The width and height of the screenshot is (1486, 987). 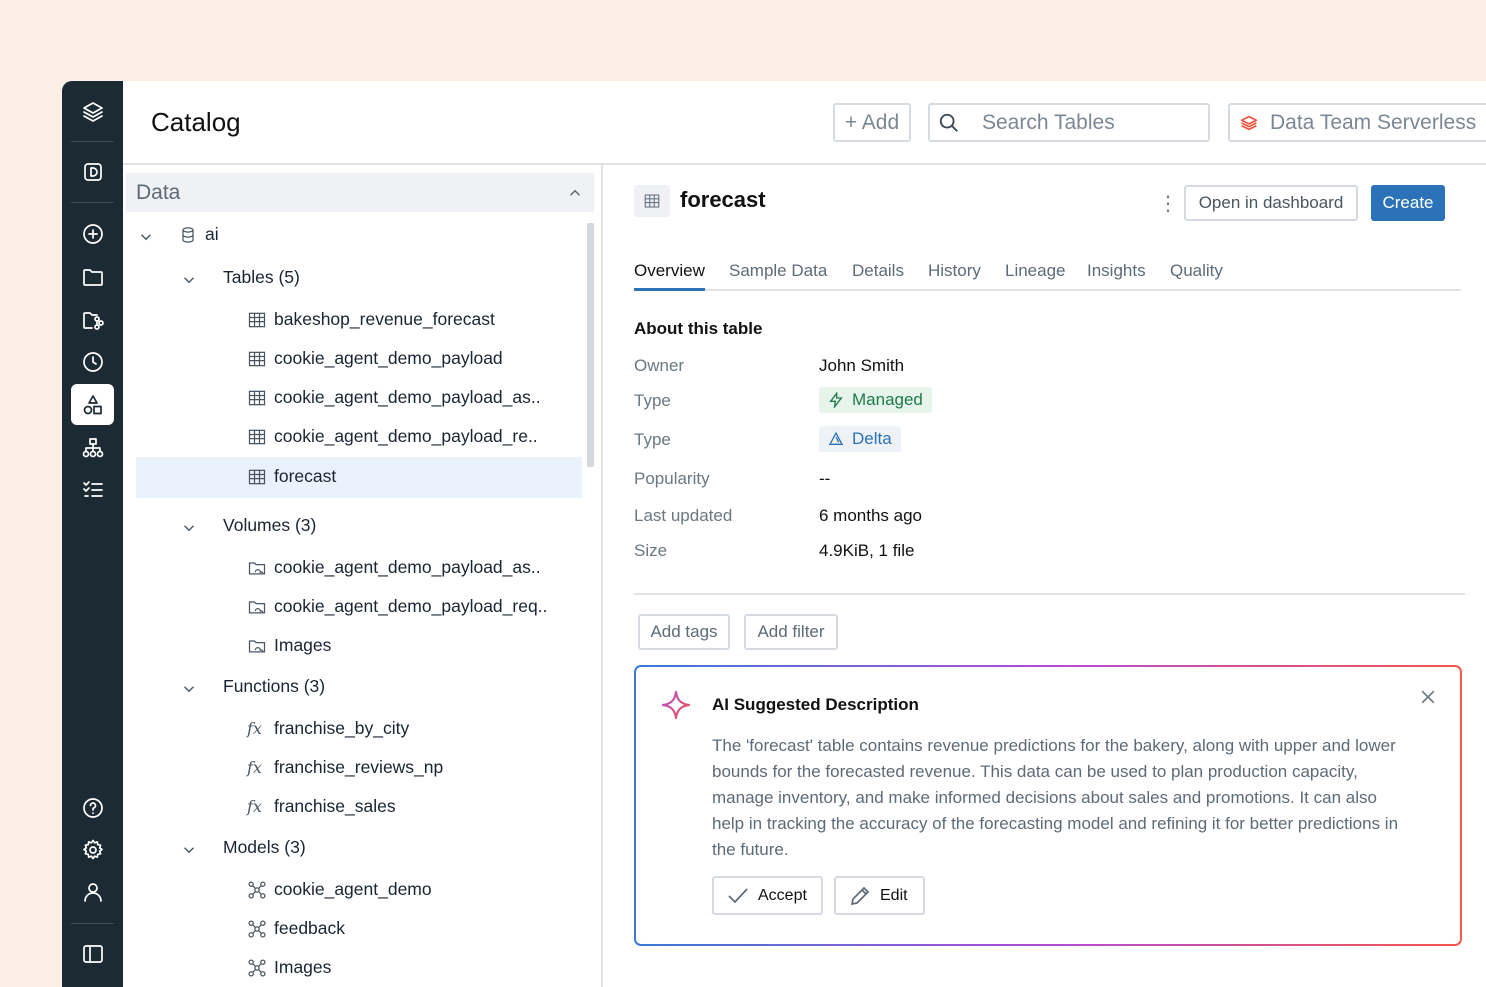 What do you see at coordinates (92, 807) in the screenshot?
I see `help-icon` at bounding box center [92, 807].